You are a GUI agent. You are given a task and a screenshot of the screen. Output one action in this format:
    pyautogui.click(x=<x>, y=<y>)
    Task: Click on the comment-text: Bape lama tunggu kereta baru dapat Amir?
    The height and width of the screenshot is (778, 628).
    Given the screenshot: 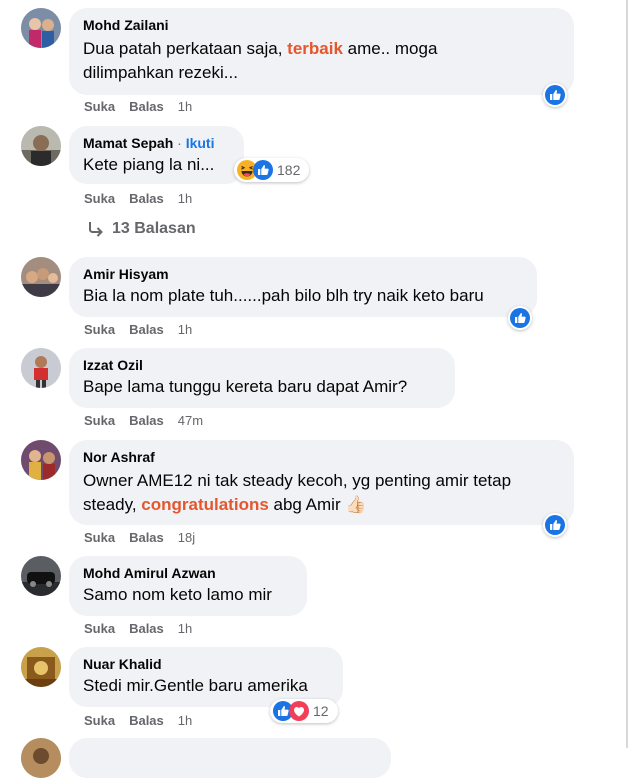 What is the action you would take?
    pyautogui.click(x=245, y=386)
    